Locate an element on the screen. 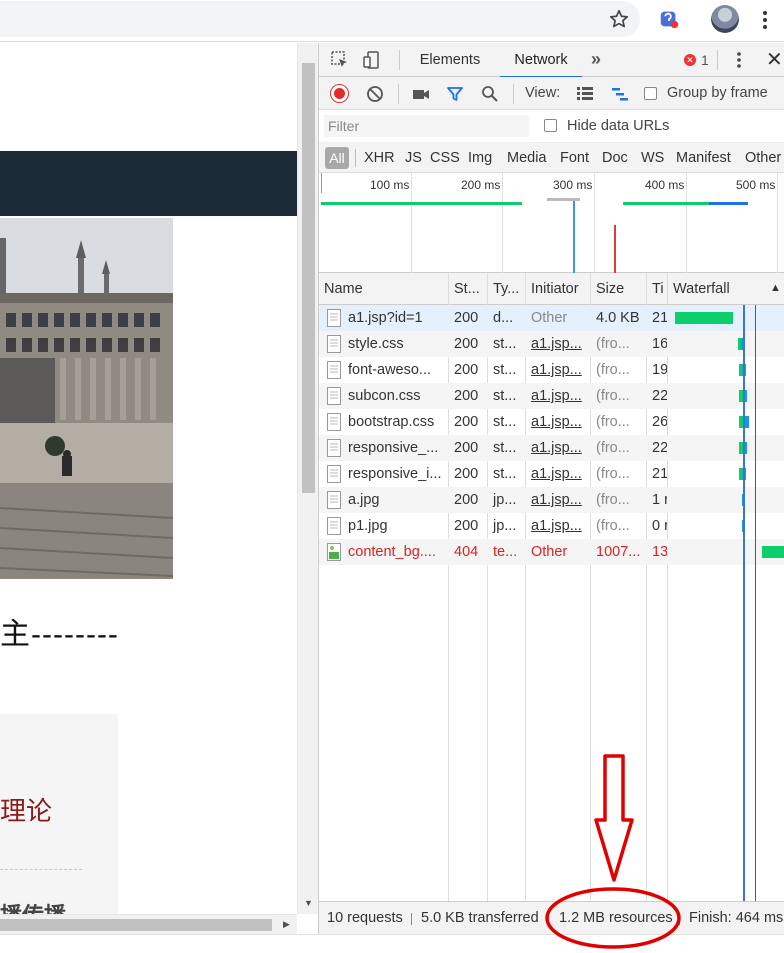 The width and height of the screenshot is (784, 953). type-filter-other: Other is located at coordinates (763, 158).